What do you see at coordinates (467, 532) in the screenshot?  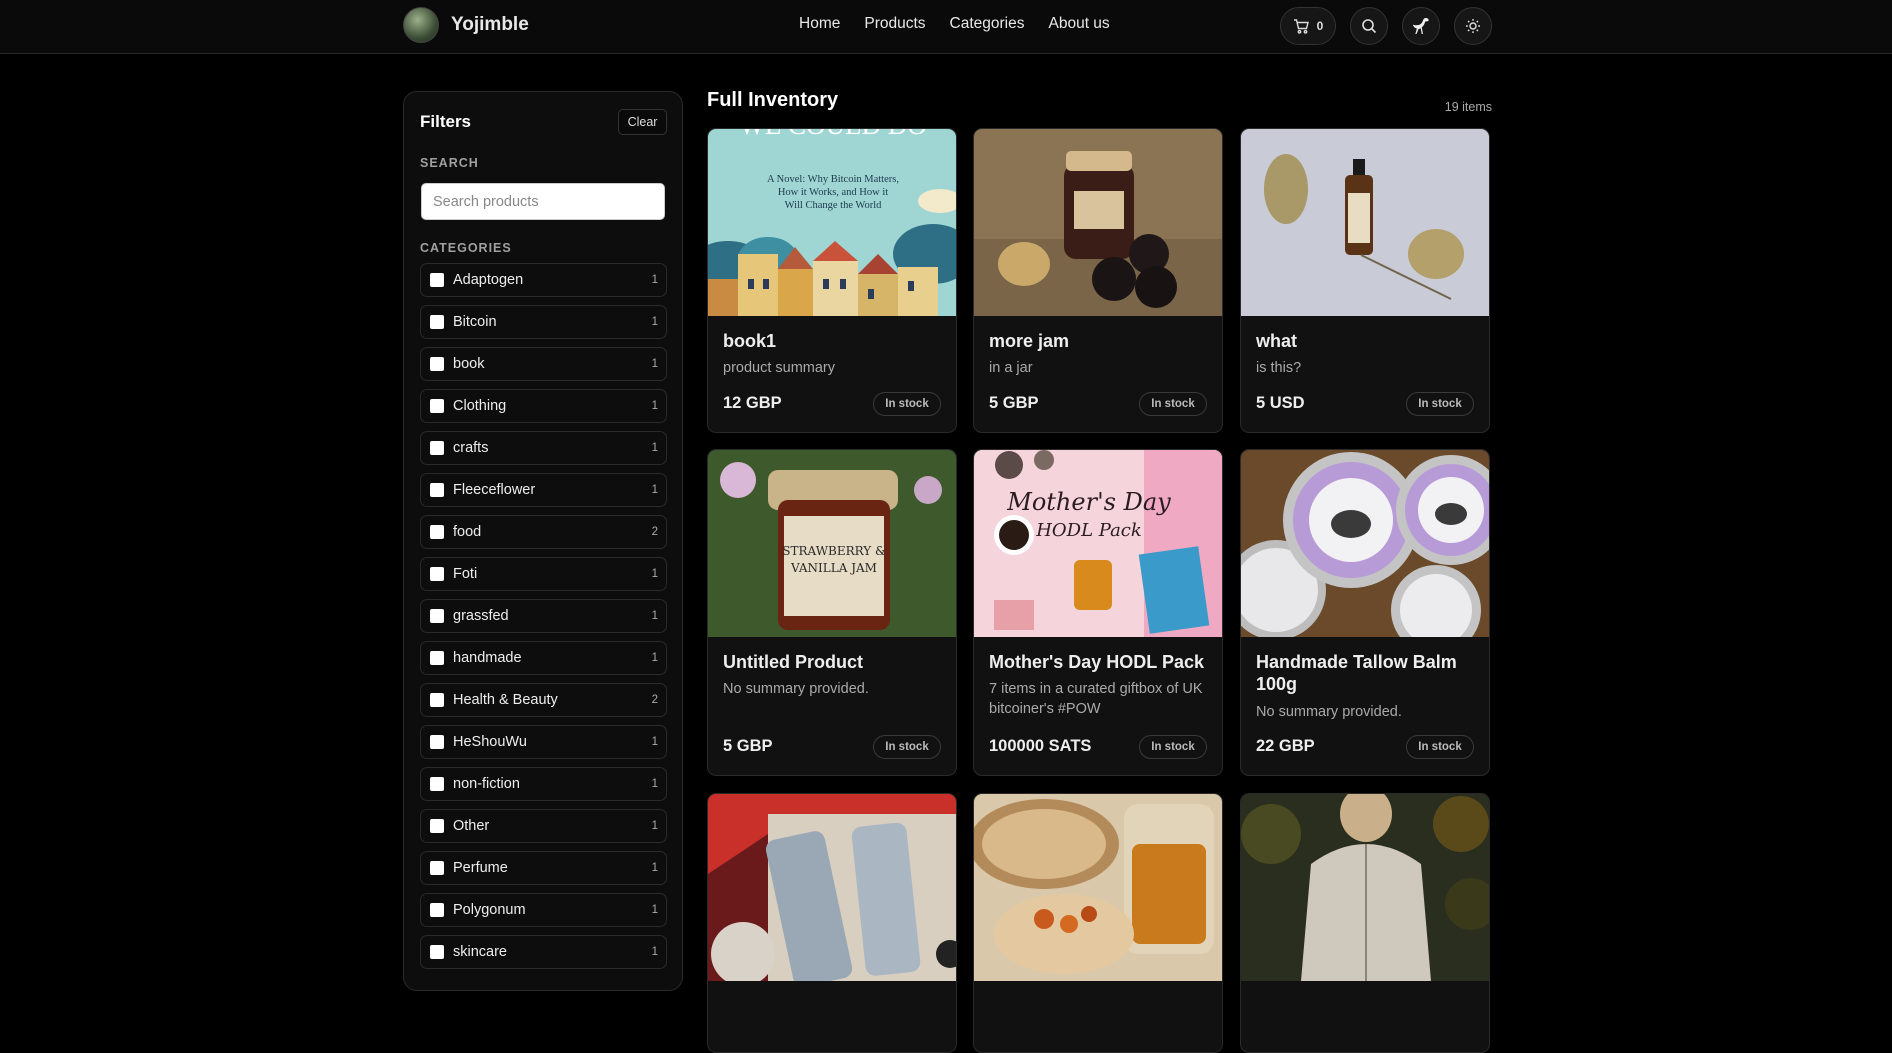 I see `category-label: food` at bounding box center [467, 532].